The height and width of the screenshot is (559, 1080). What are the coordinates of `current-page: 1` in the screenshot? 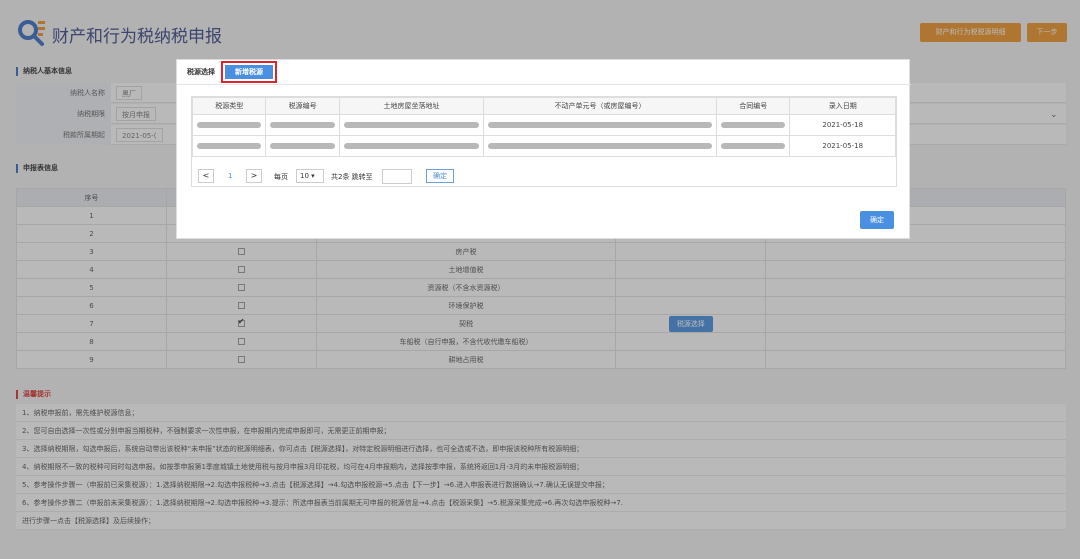 It's located at (230, 176).